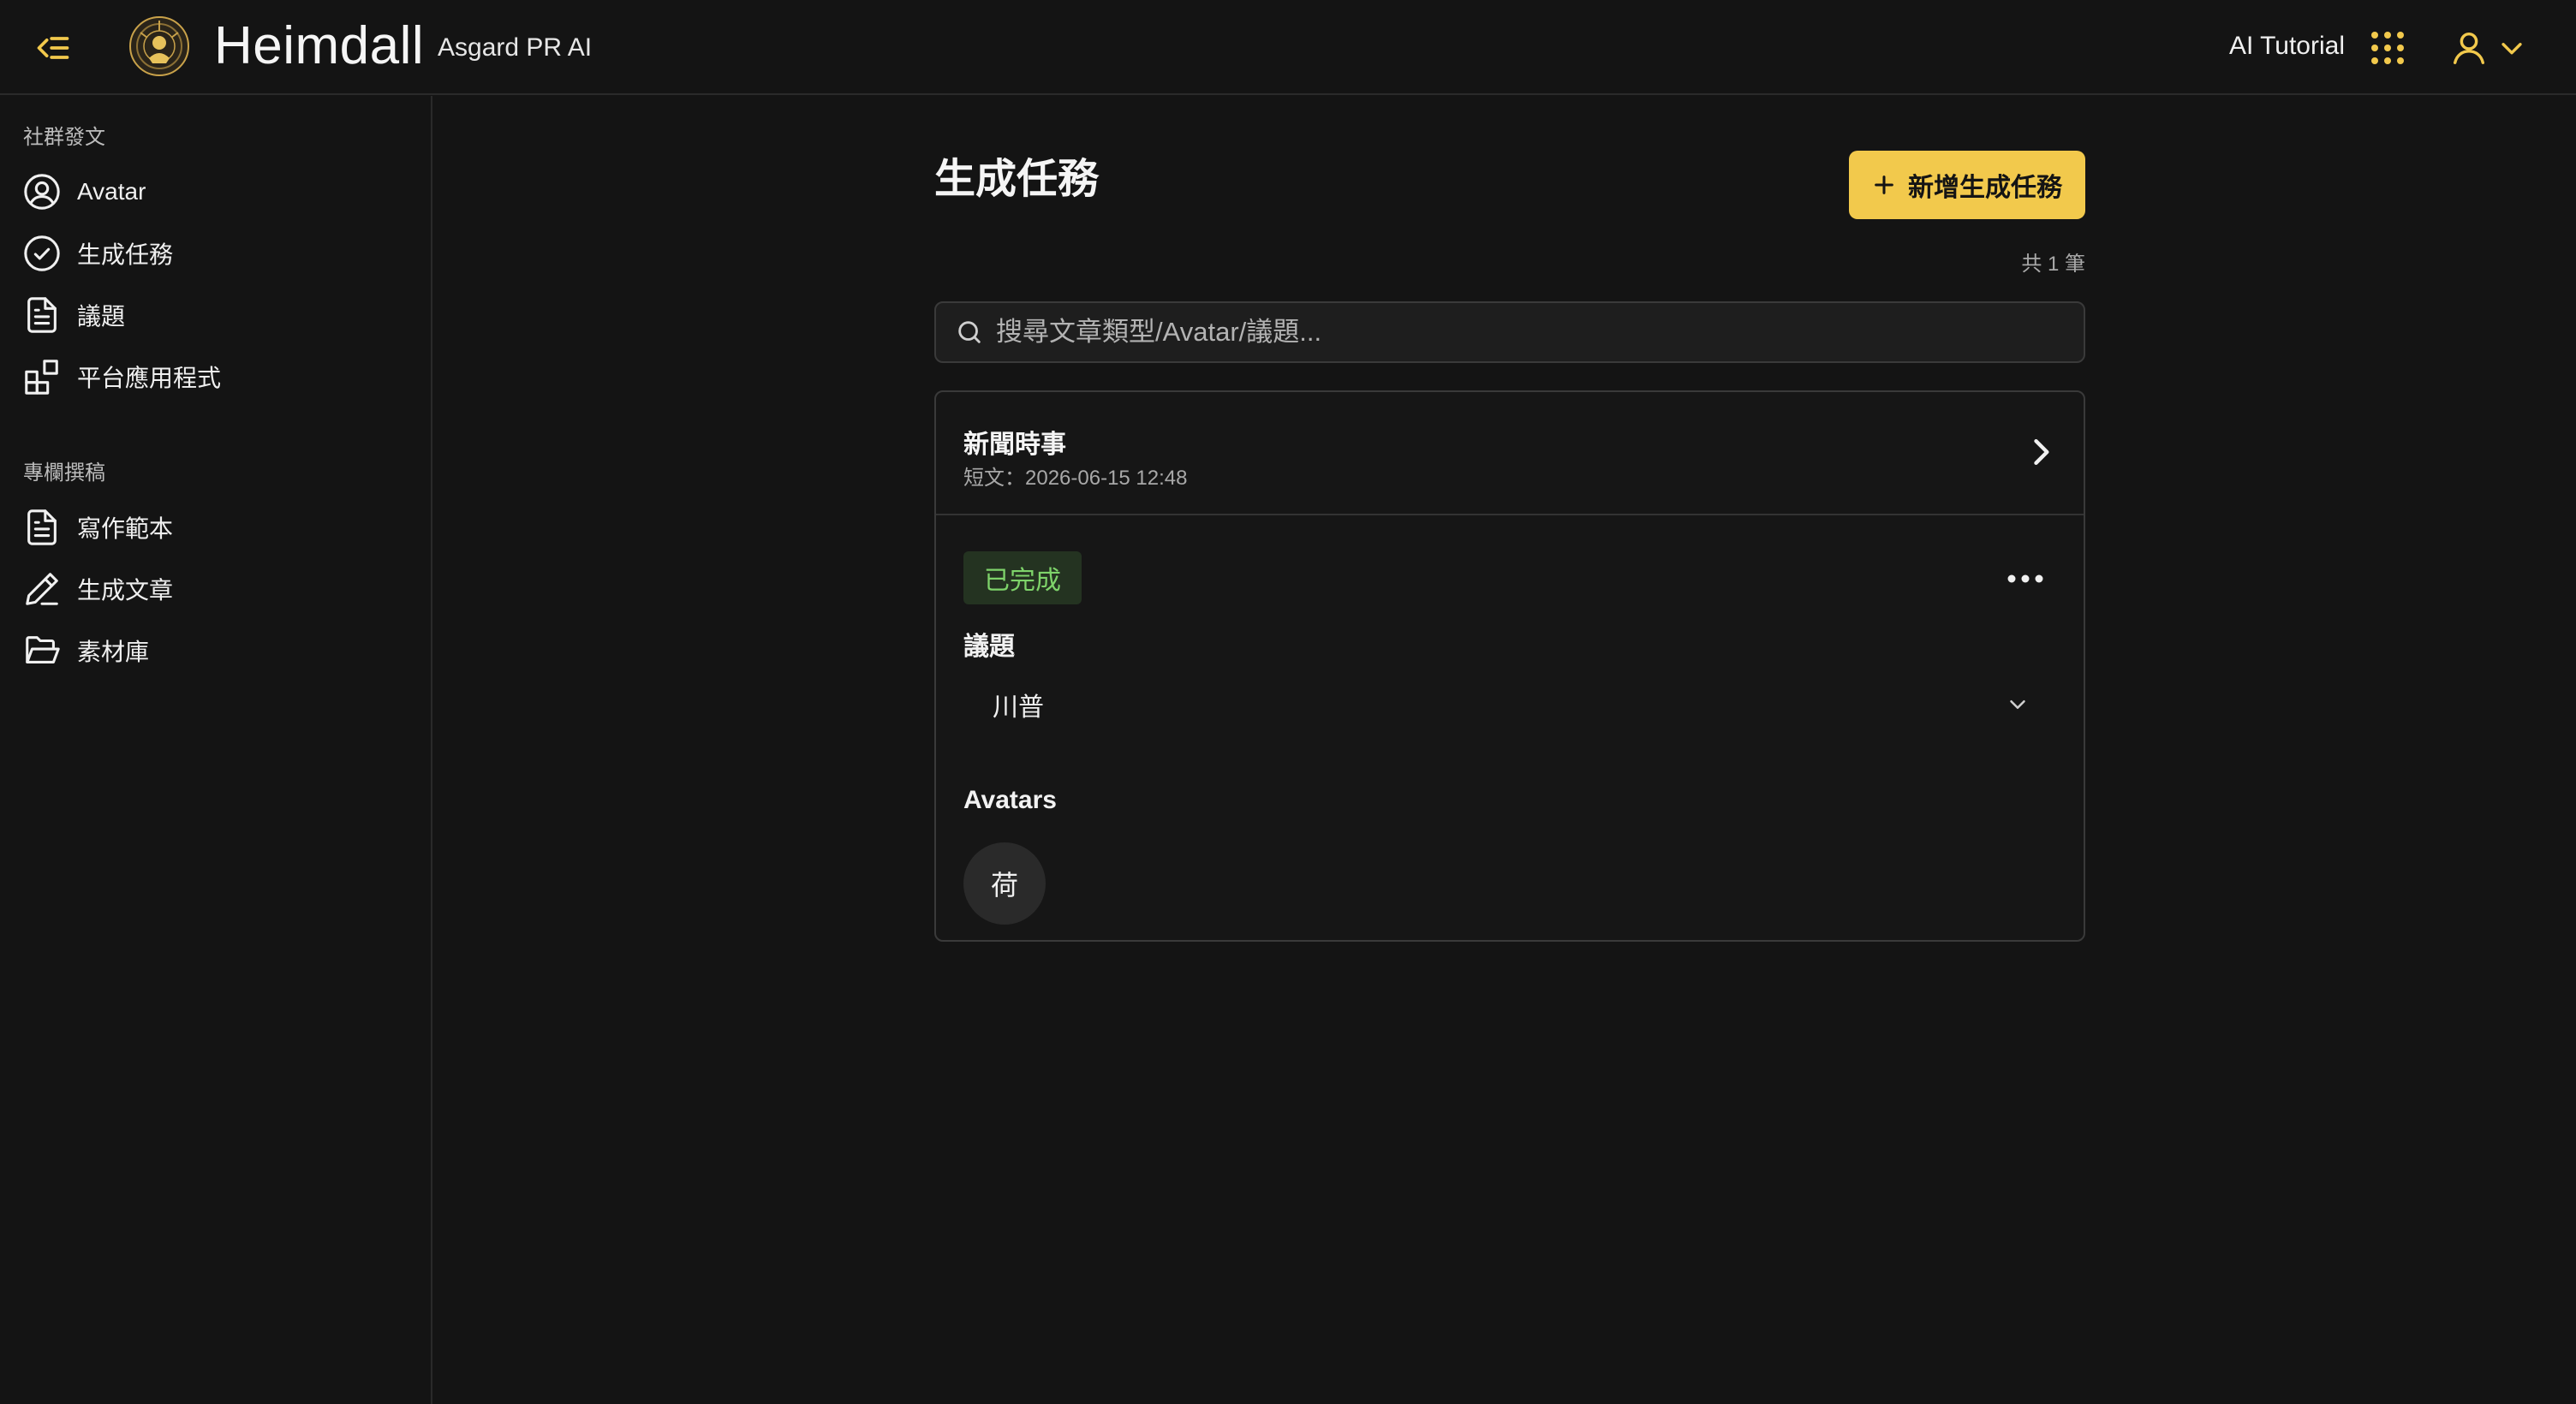  What do you see at coordinates (2492, 48) in the screenshot?
I see `user-menu-button` at bounding box center [2492, 48].